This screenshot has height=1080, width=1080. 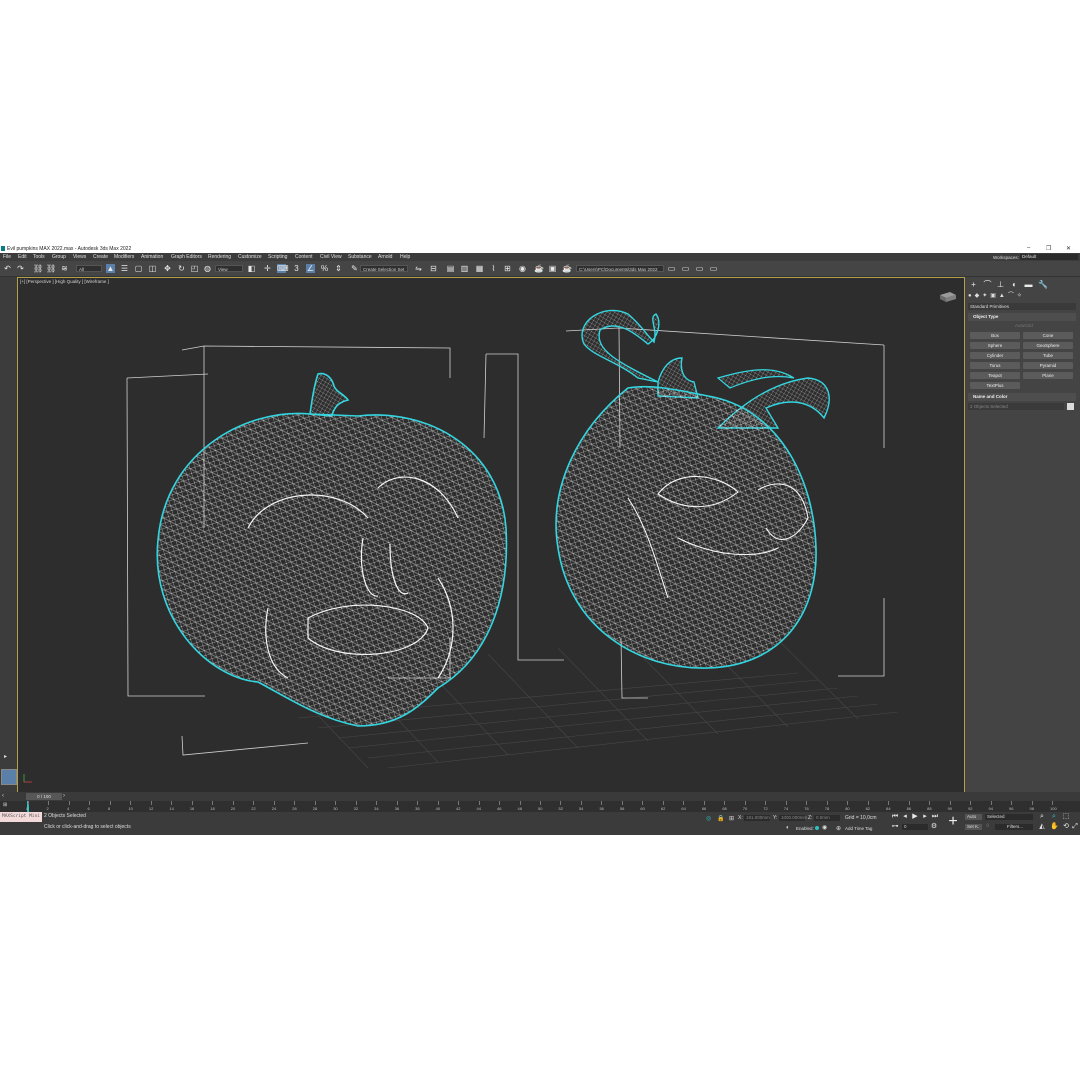 What do you see at coordinates (1048, 248) in the screenshot?
I see `maximize-button: ❐` at bounding box center [1048, 248].